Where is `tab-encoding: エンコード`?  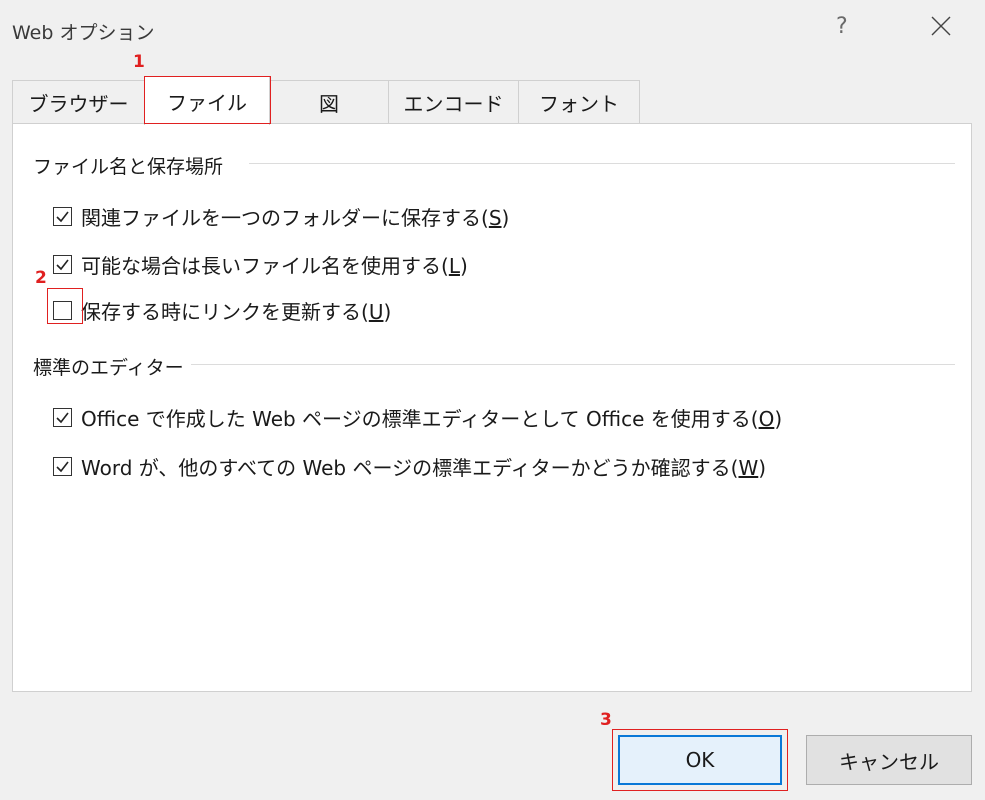 tab-encoding: エンコード is located at coordinates (453, 102).